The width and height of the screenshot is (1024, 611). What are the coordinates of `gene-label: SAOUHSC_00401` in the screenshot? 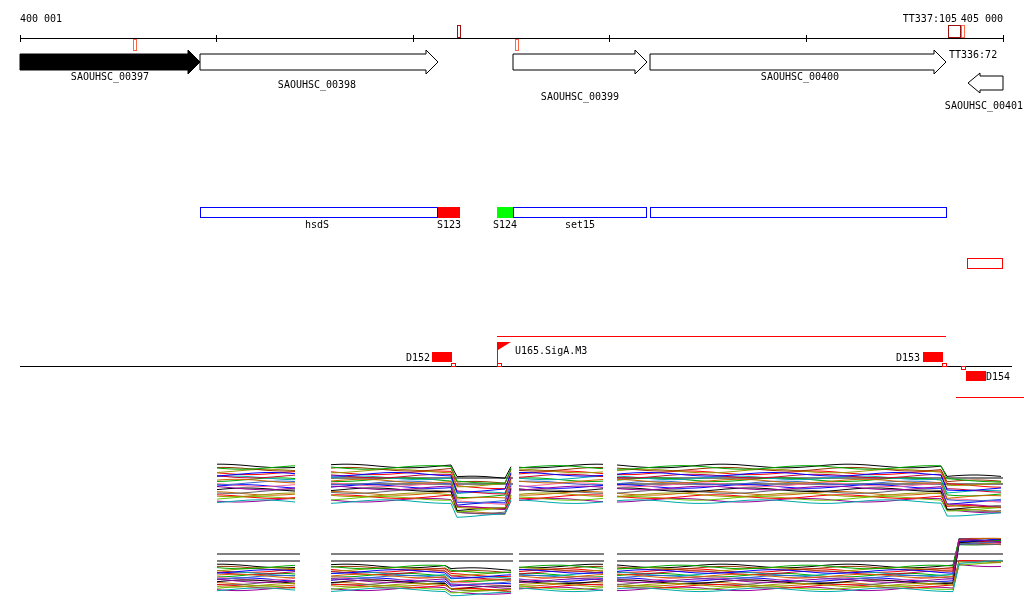 It's located at (984, 105).